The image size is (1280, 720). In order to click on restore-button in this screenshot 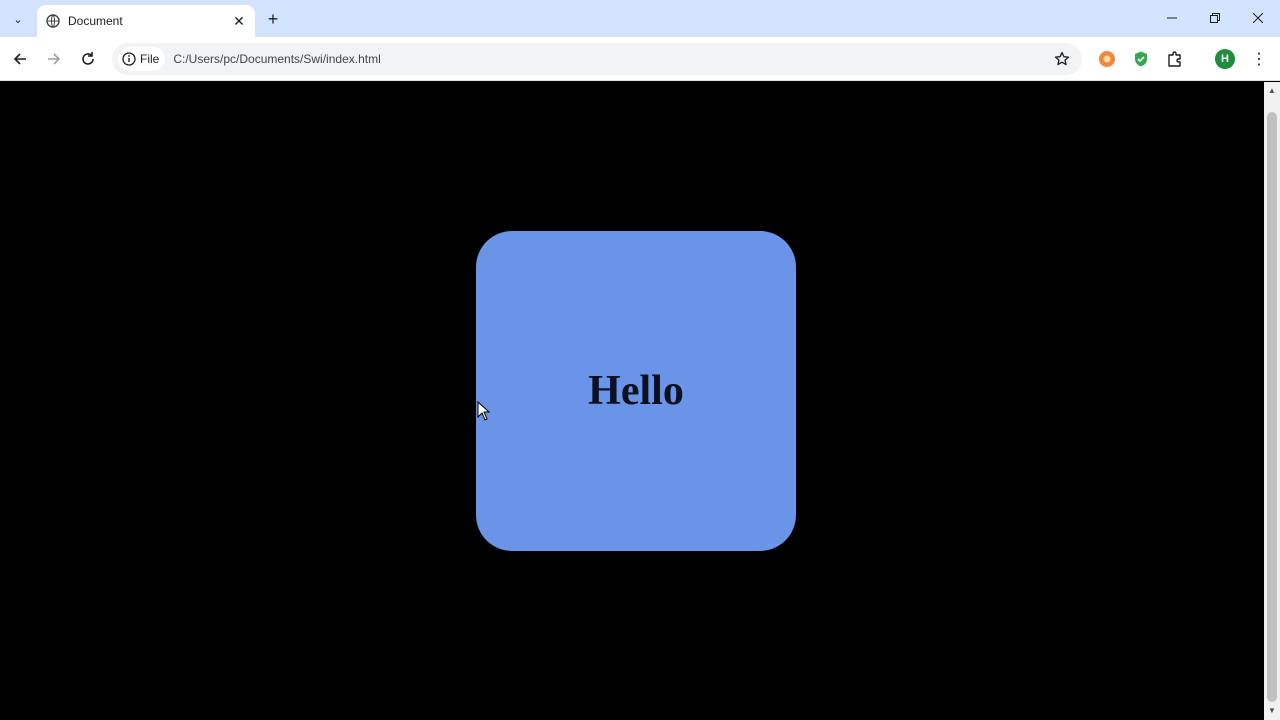, I will do `click(1215, 18)`.